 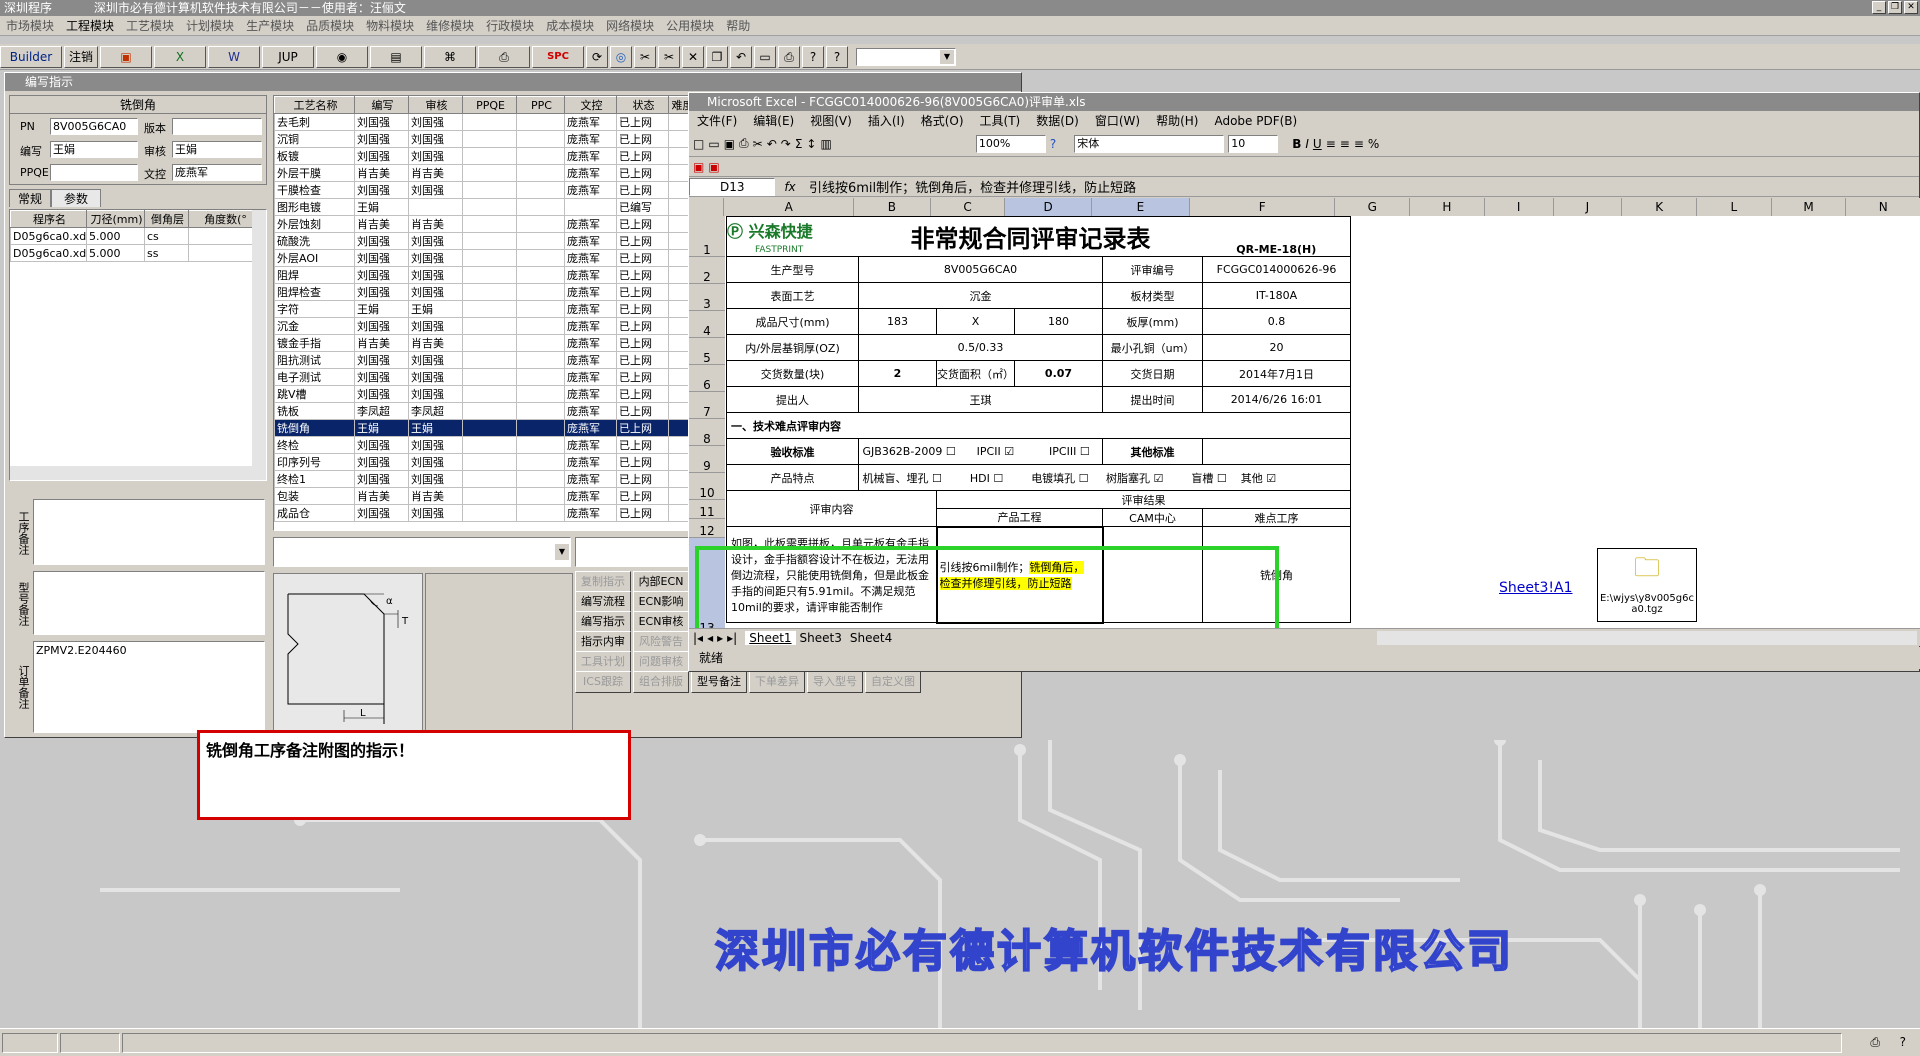 I want to click on difficult-process-header: 难点工序, so click(x=1276, y=517).